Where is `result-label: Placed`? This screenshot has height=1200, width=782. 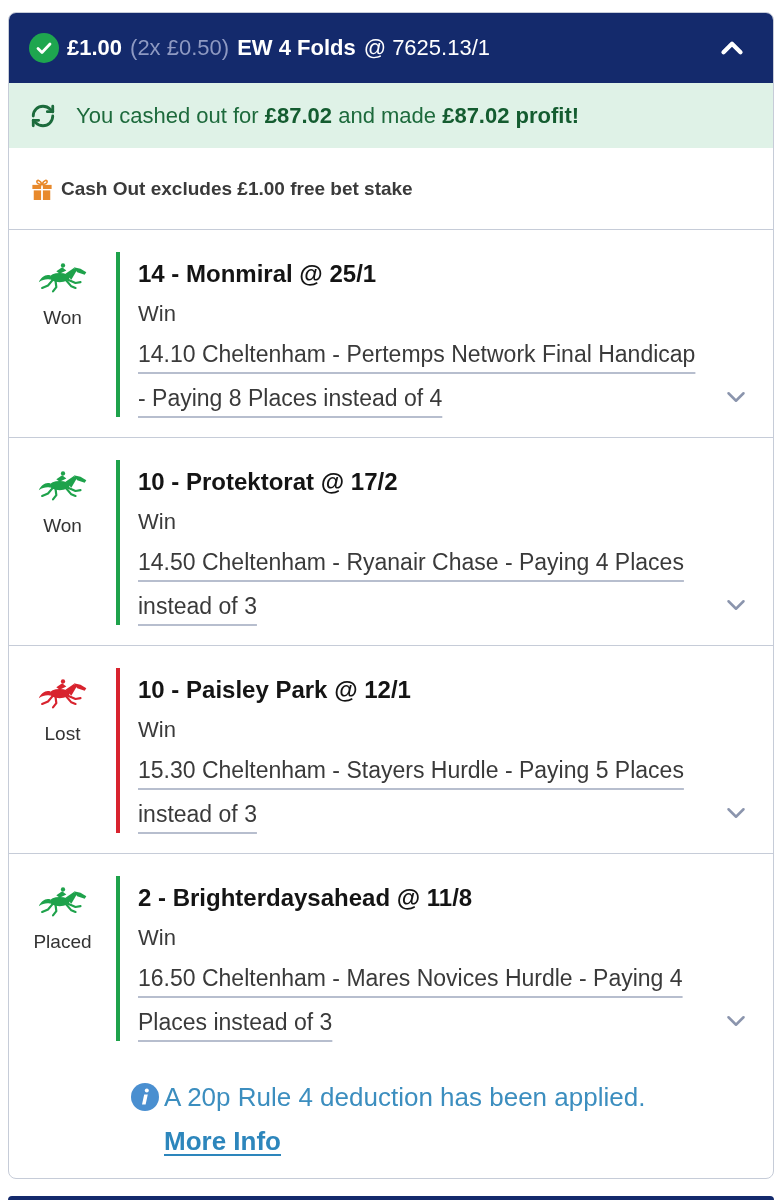
result-label: Placed is located at coordinates (62, 942).